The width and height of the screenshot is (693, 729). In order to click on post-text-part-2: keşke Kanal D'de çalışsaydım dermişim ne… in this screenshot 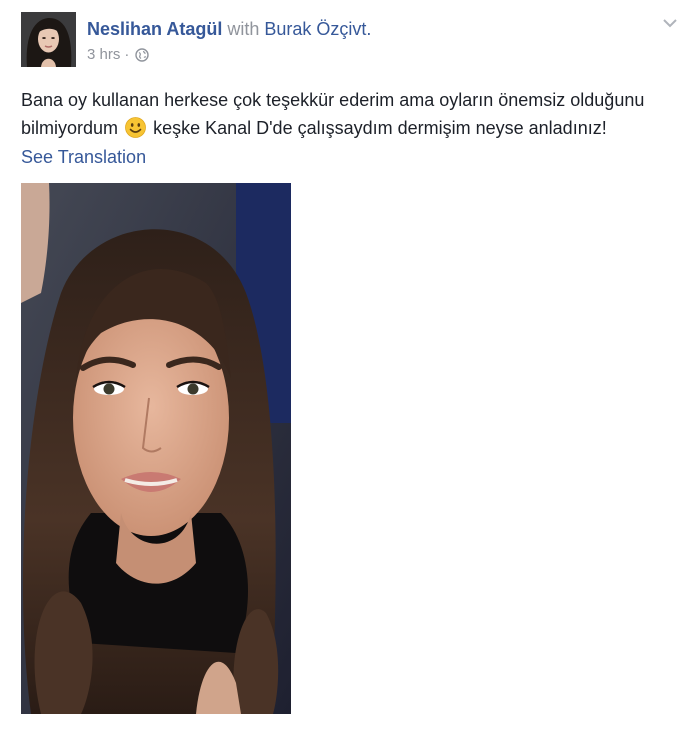, I will do `click(380, 128)`.